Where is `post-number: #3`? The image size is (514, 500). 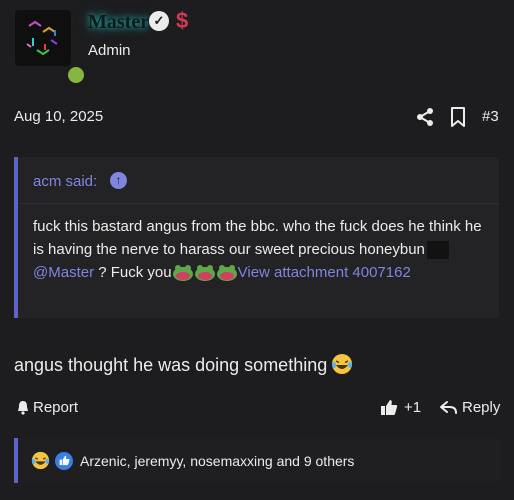
post-number: #3 is located at coordinates (490, 116).